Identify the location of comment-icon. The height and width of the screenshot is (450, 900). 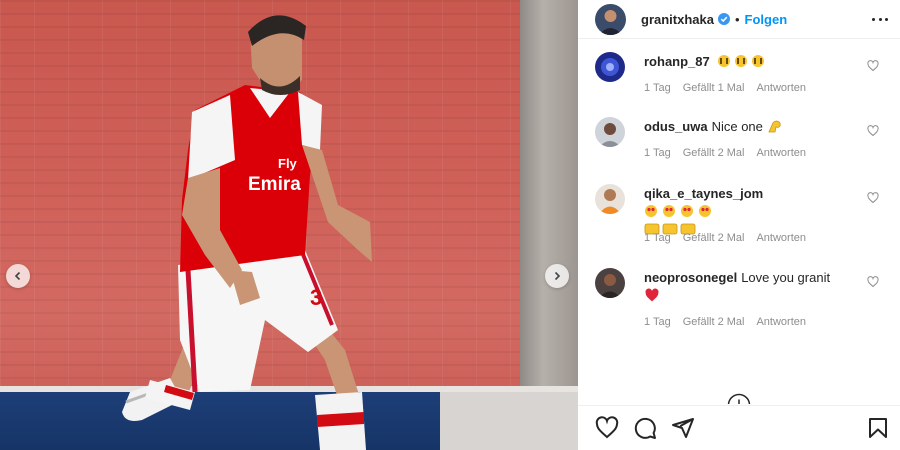
(645, 428).